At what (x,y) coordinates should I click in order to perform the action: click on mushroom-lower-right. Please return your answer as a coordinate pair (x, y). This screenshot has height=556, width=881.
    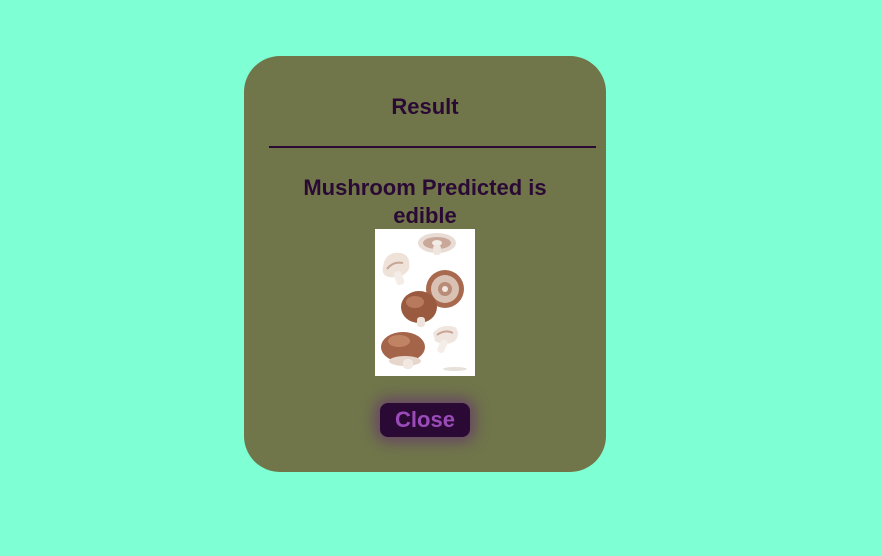
    Looking at the image, I should click on (445, 339).